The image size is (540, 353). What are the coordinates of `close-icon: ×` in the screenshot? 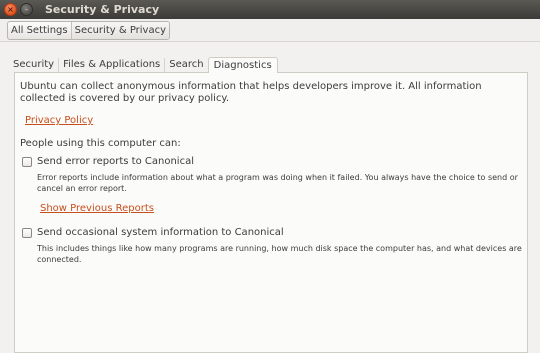 It's located at (10, 9).